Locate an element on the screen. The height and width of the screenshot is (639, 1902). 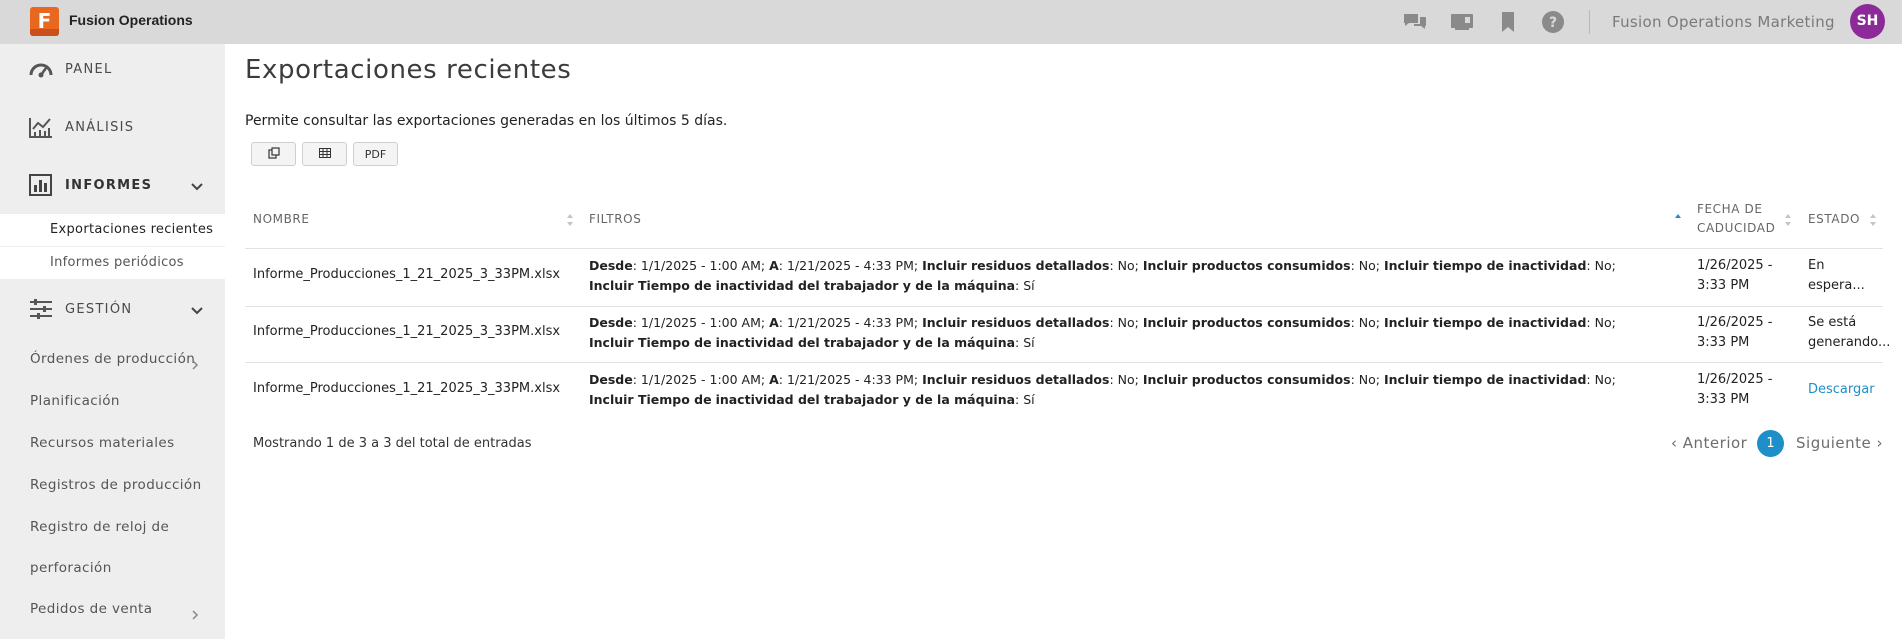
chevron-right-icon: › is located at coordinates (1880, 443).